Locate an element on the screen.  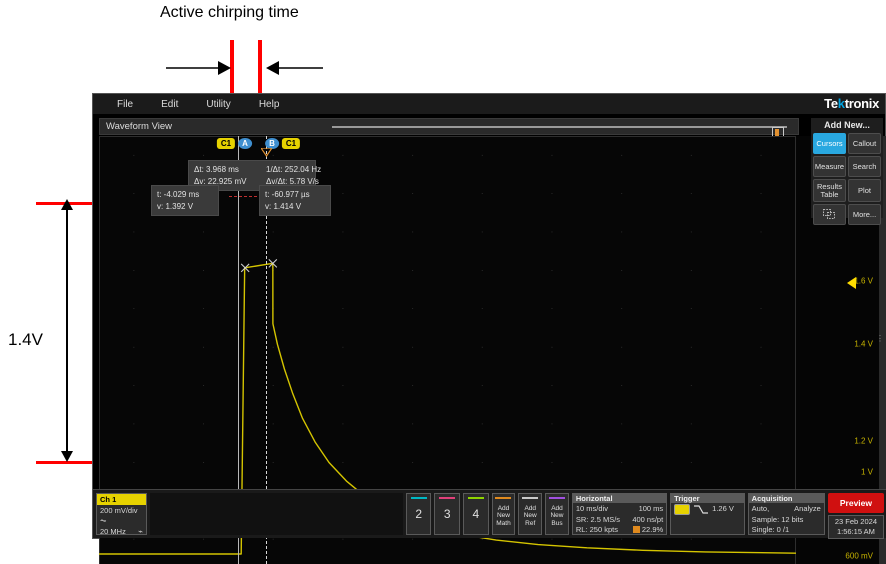
cursor-badge-a: A is located at coordinates (245, 143).